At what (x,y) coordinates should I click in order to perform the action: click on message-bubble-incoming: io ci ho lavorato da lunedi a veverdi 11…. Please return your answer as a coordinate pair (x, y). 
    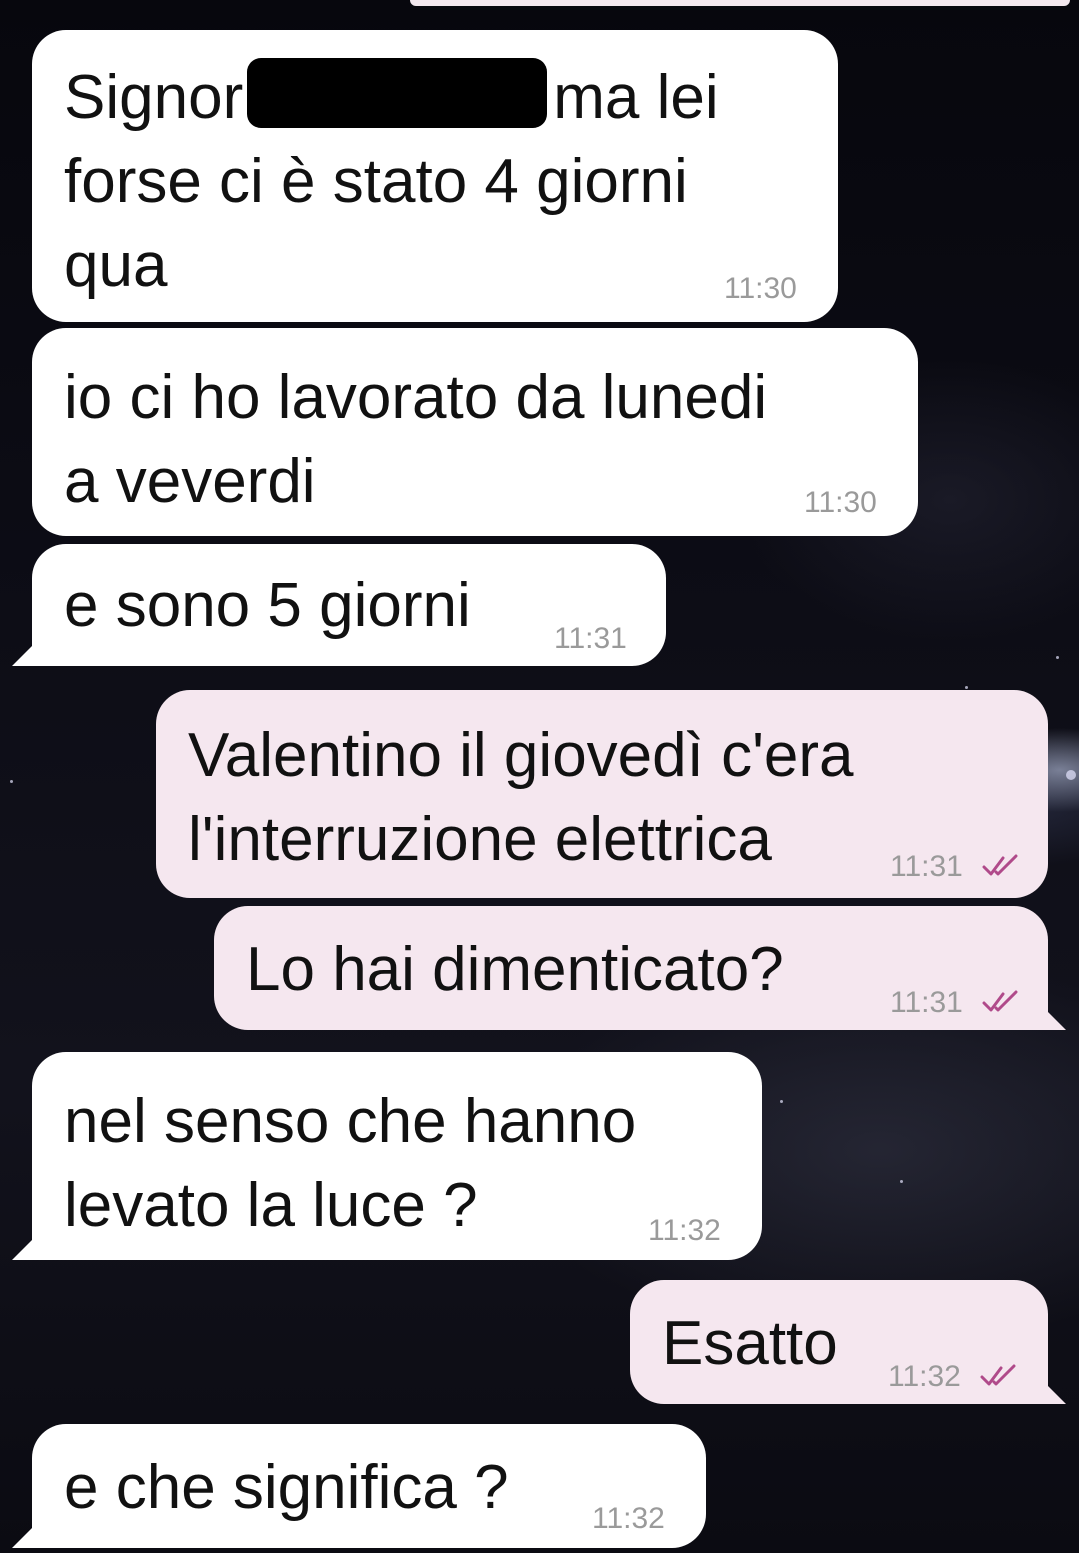
    Looking at the image, I should click on (475, 432).